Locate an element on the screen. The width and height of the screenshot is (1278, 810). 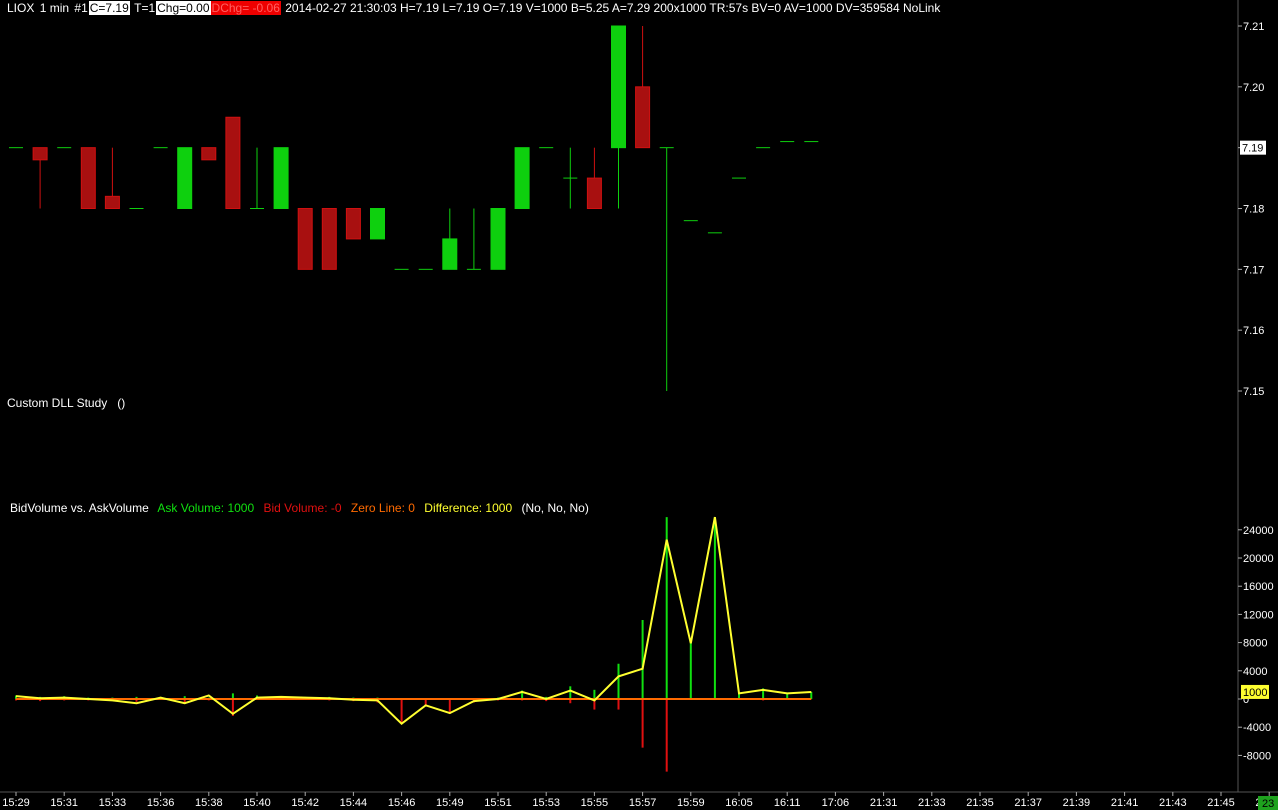
interval-label: 1 min is located at coordinates (54, 8).